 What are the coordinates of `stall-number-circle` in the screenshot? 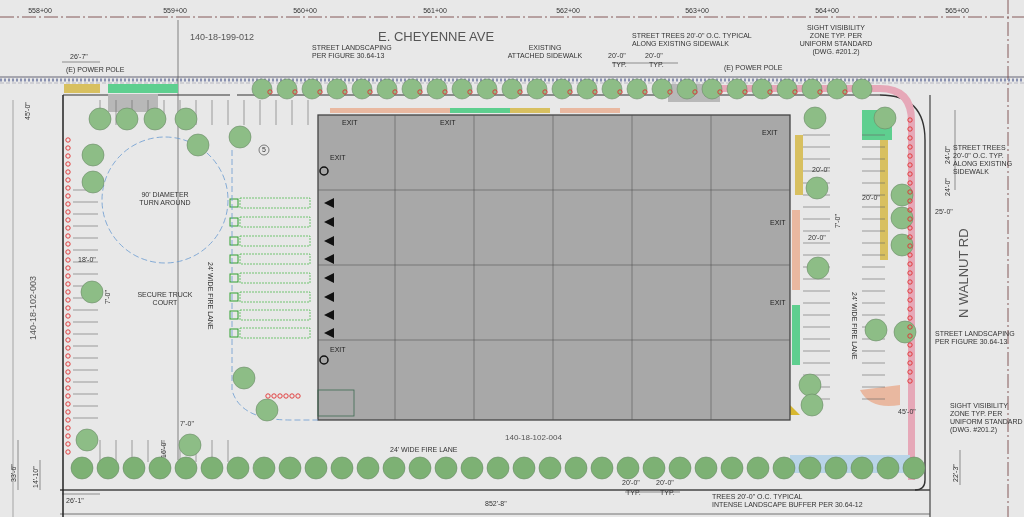 It's located at (264, 150).